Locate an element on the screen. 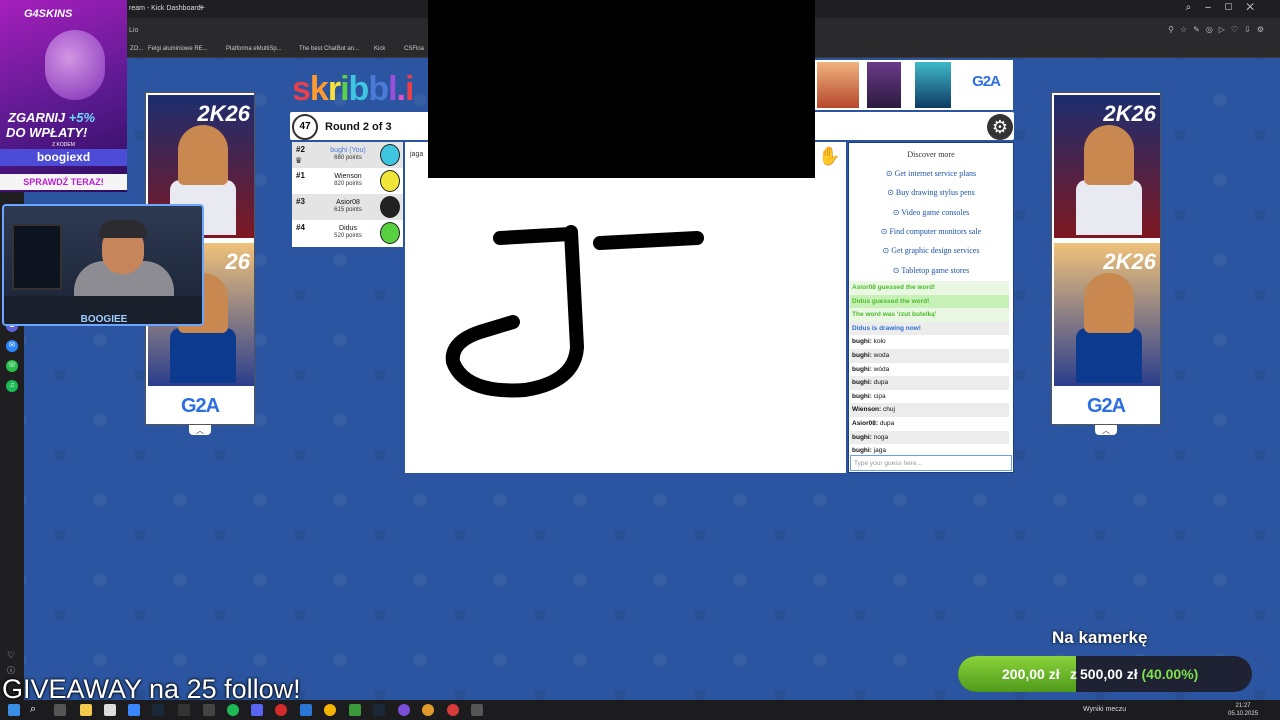  player-row: #2 ♛ bughi (You) 680 points is located at coordinates (347, 155).